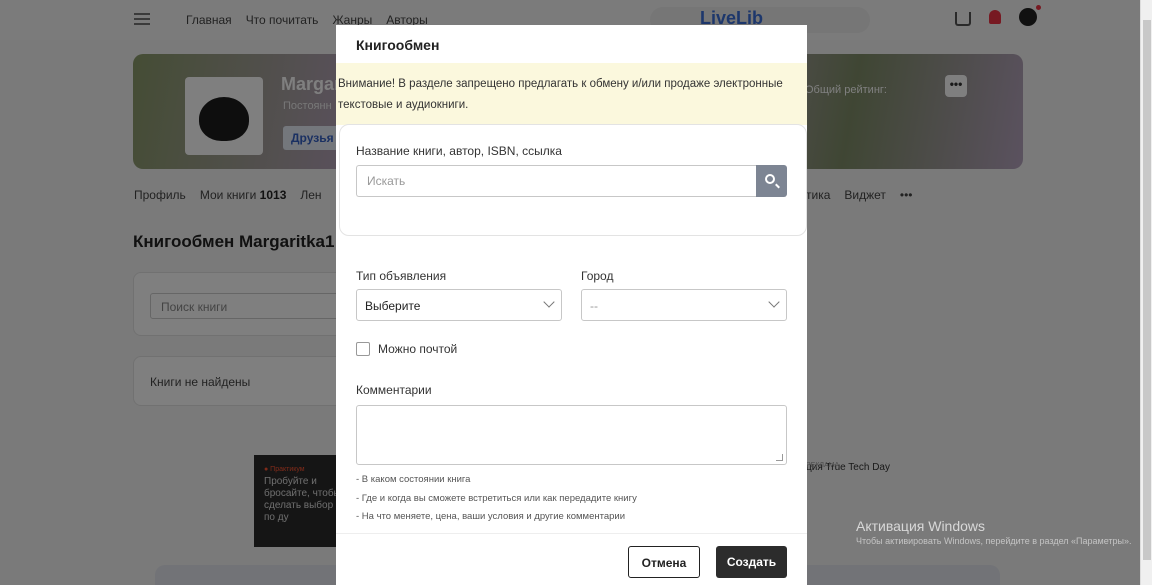 The height and width of the screenshot is (585, 1152). I want to click on resize-grip-icon, so click(779, 457).